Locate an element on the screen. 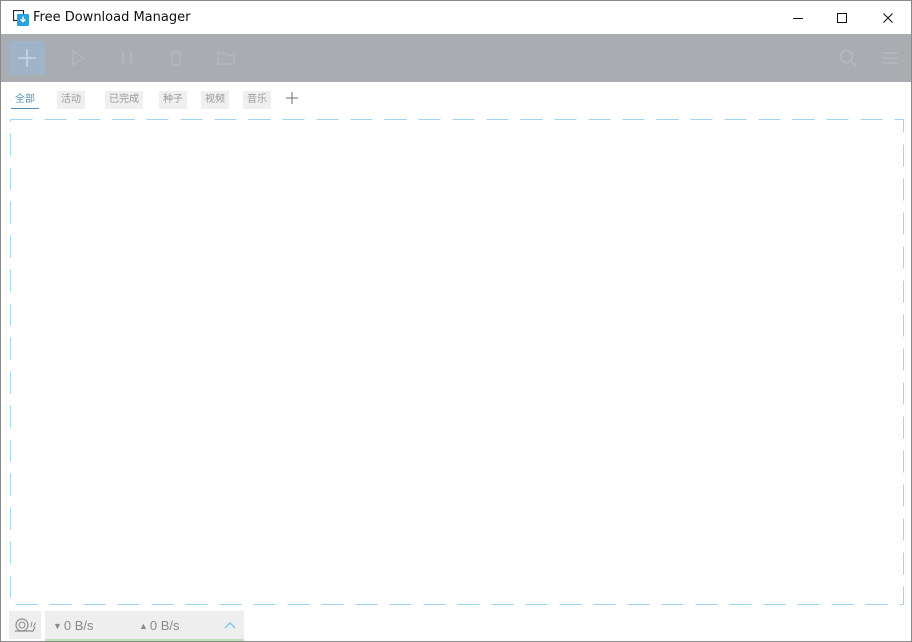  add-tab-plus-icon is located at coordinates (292, 98).